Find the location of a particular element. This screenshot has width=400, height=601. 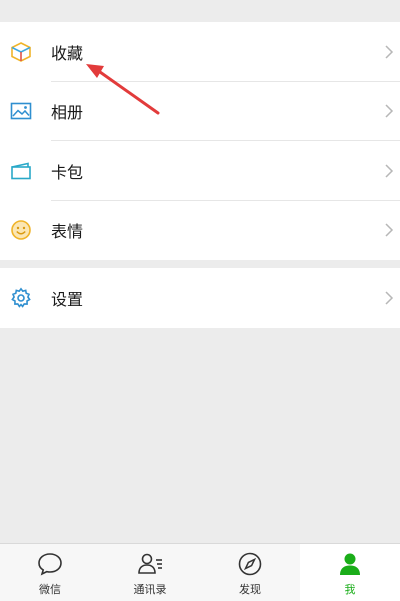

chat-bubble-icon is located at coordinates (50, 564).